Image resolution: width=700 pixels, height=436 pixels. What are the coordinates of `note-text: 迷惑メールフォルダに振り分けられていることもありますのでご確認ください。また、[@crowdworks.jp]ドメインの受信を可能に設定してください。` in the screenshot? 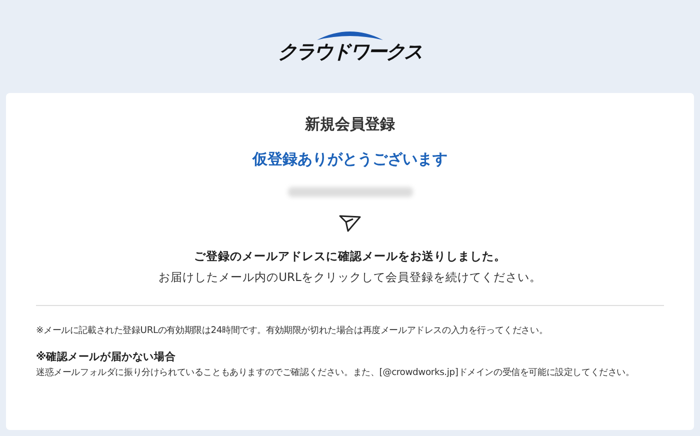 It's located at (336, 373).